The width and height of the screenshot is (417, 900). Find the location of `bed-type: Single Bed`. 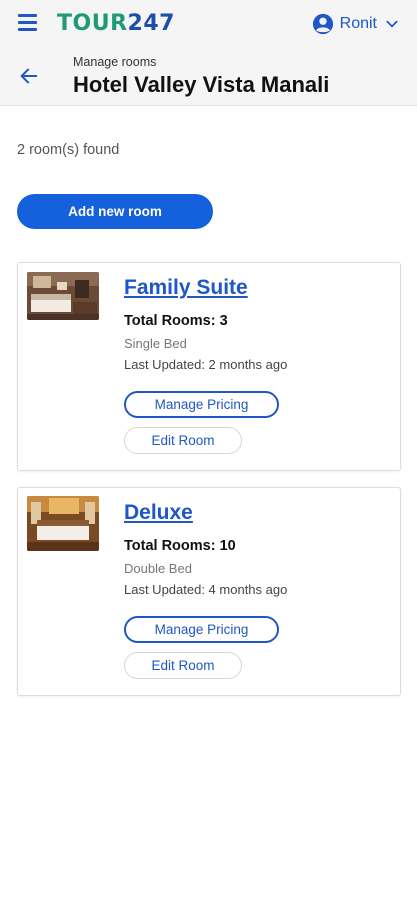

bed-type: Single Bed is located at coordinates (155, 343).